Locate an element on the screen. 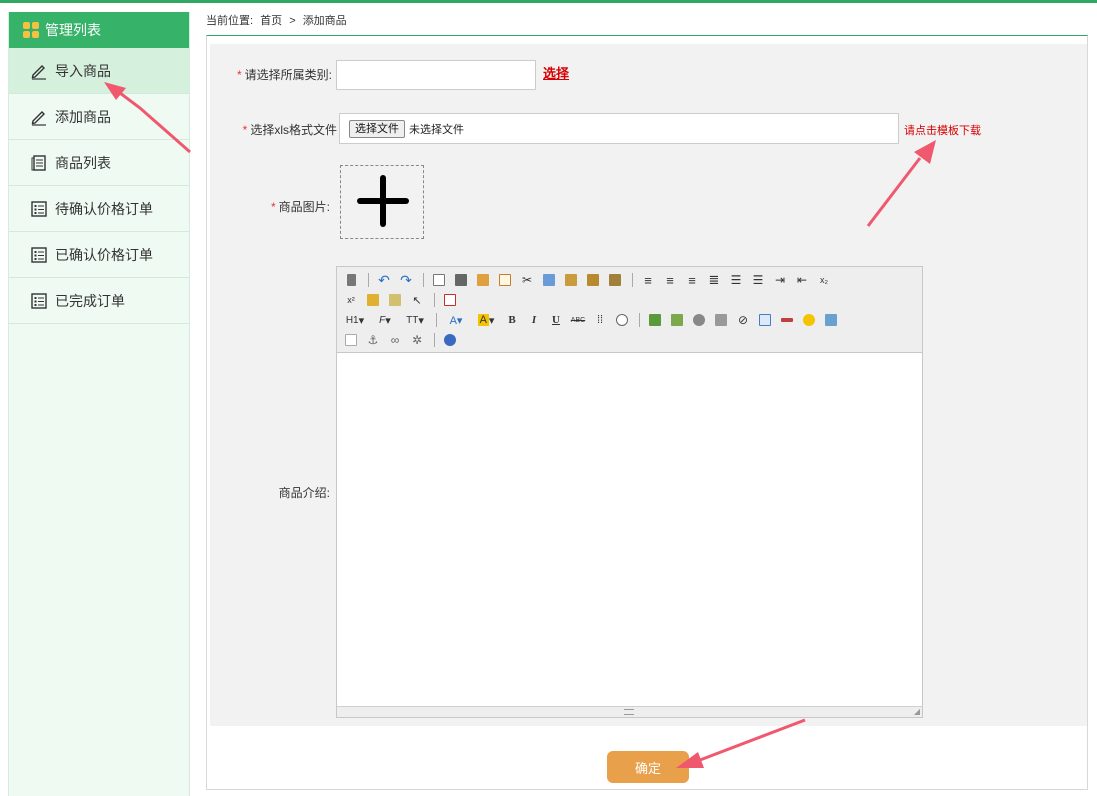 The height and width of the screenshot is (796, 1097). editor-resize-bar: ◢ is located at coordinates (629, 711).